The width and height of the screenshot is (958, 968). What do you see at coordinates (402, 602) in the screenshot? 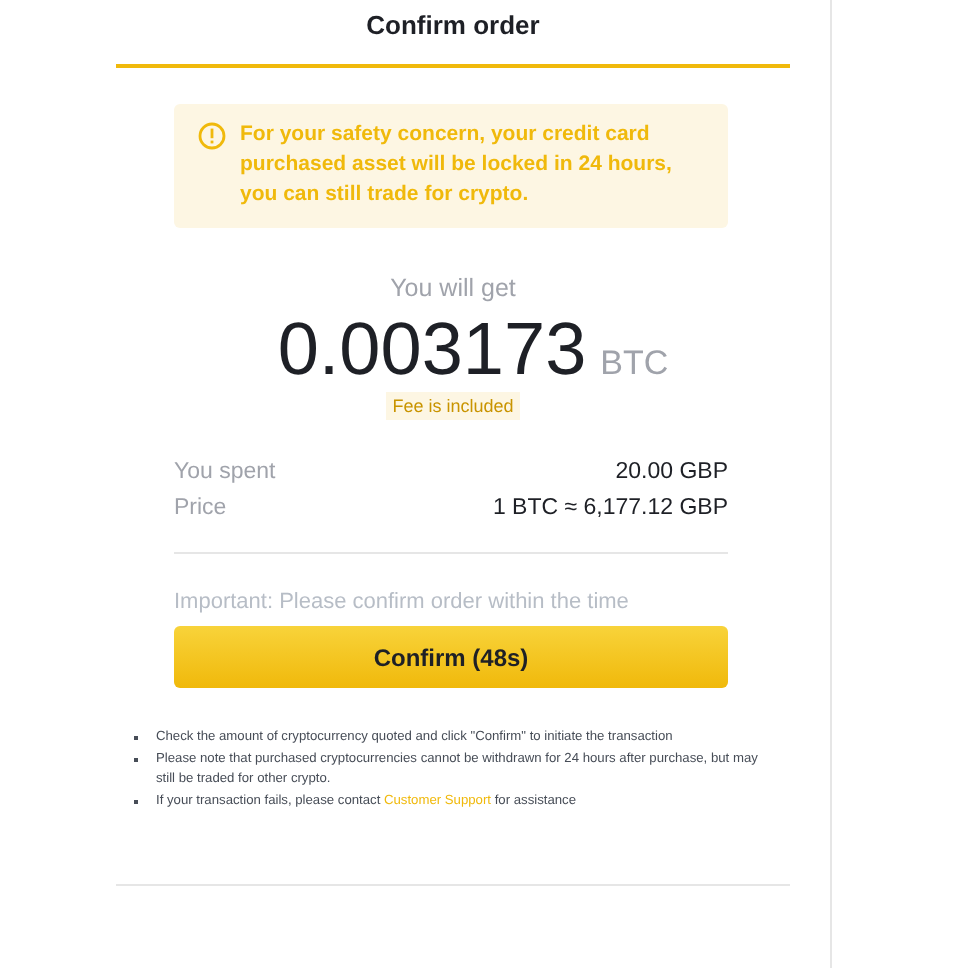
I see `important-note: Important: Please confirm order within the time` at bounding box center [402, 602].